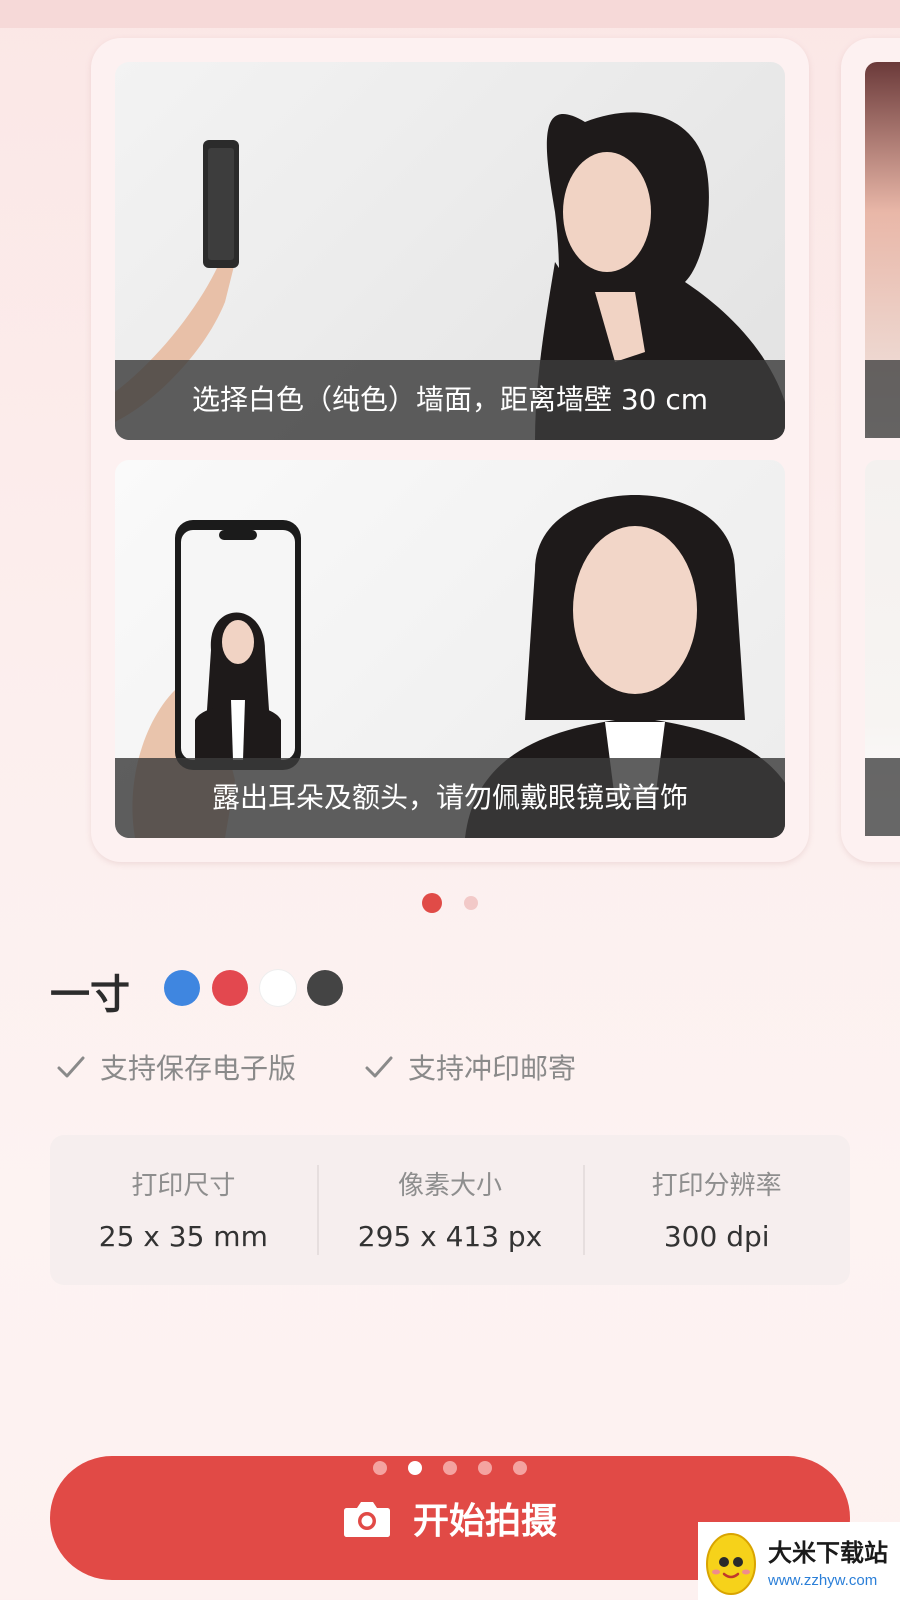 This screenshot has height=1600, width=900. What do you see at coordinates (182, 988) in the screenshot?
I see `background-color-blue` at bounding box center [182, 988].